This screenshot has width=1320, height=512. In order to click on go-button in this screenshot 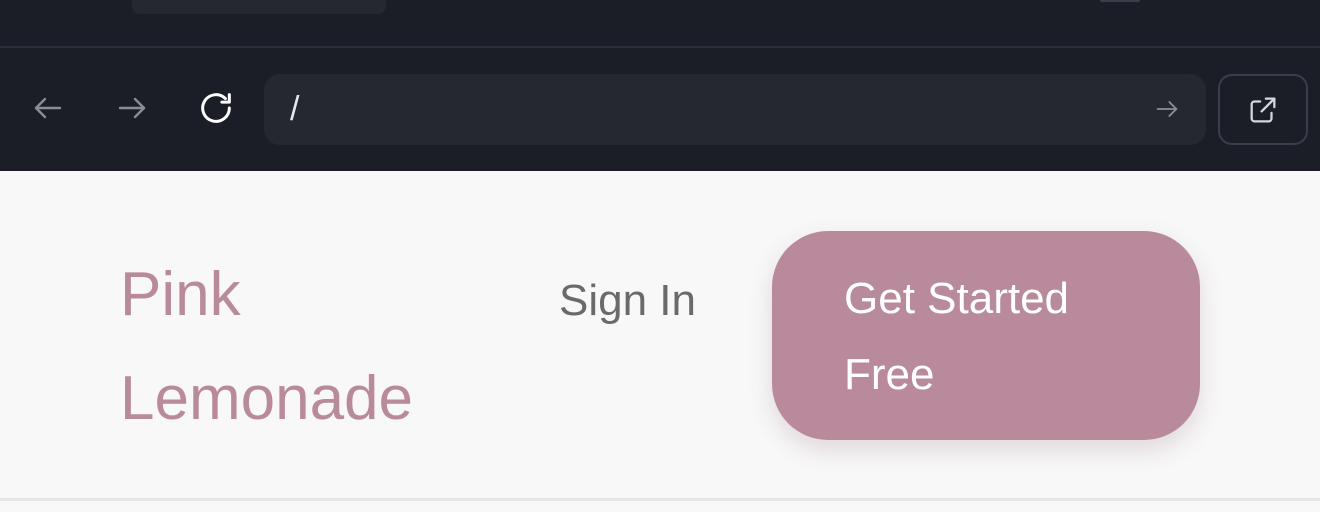, I will do `click(1167, 109)`.